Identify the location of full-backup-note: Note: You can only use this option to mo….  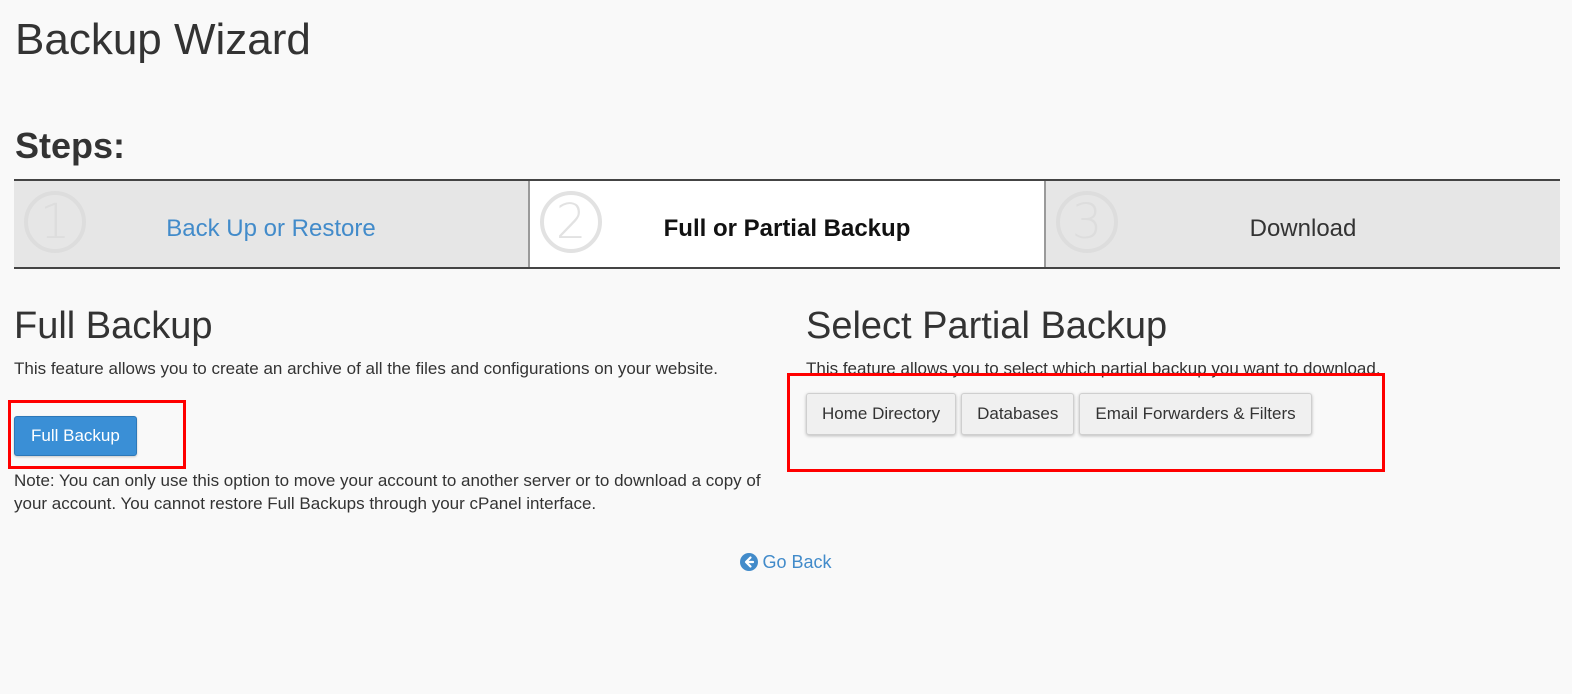
(387, 492).